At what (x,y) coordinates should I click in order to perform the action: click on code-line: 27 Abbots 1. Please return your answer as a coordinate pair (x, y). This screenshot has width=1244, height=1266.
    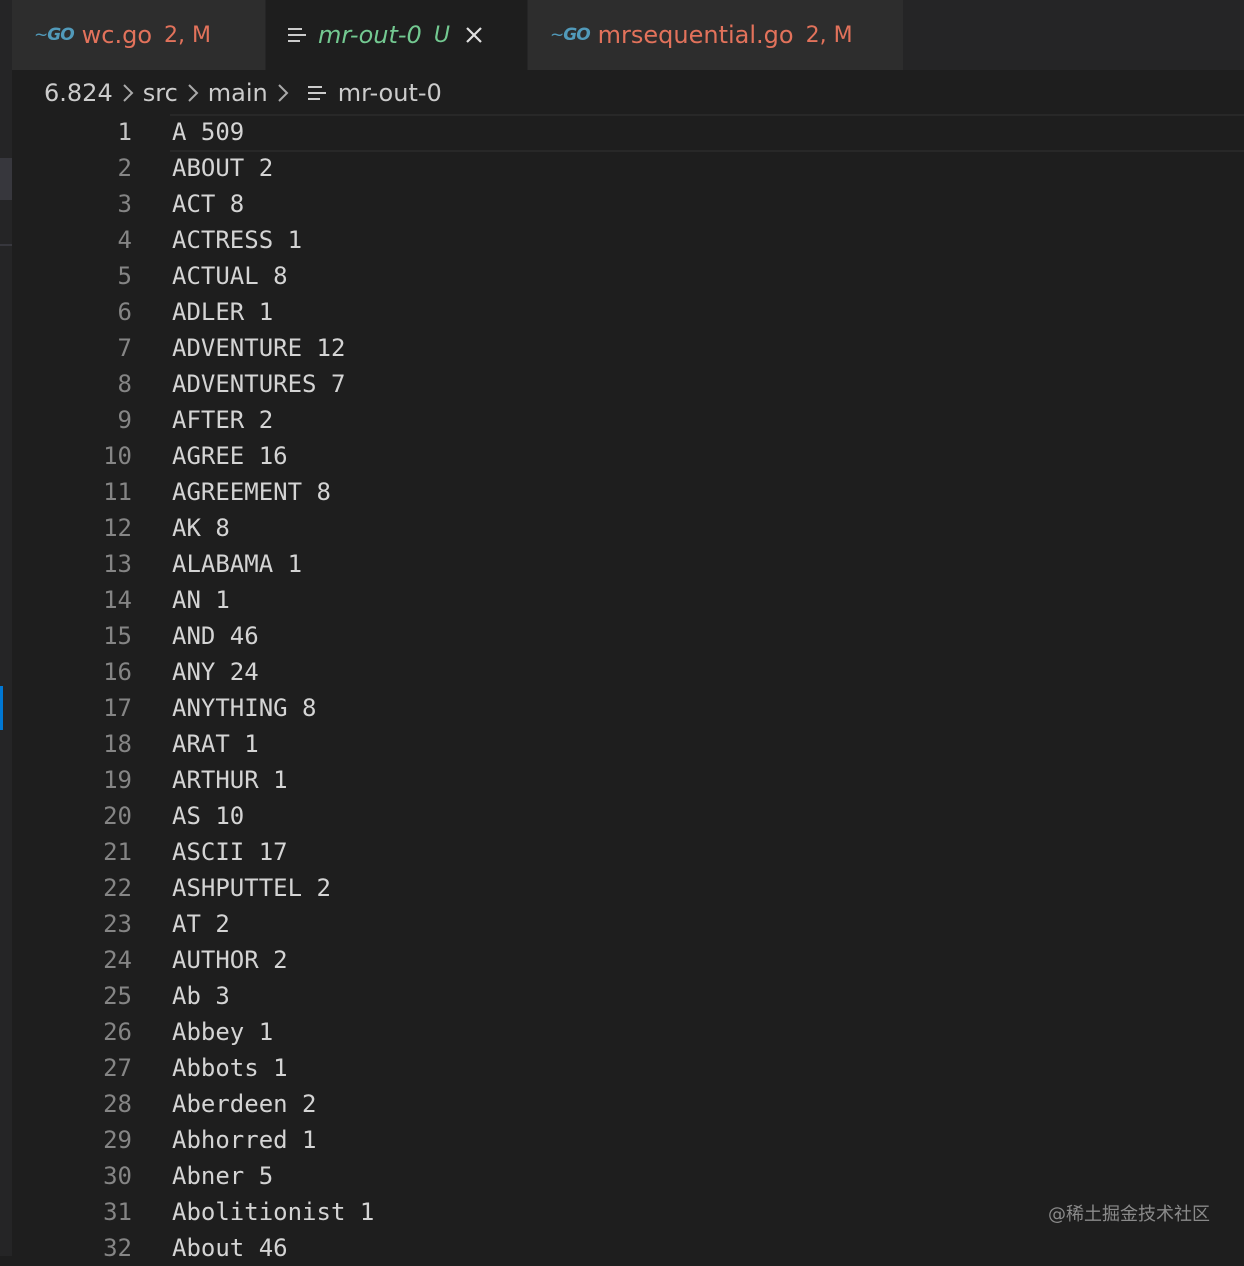
    Looking at the image, I should click on (628, 1068).